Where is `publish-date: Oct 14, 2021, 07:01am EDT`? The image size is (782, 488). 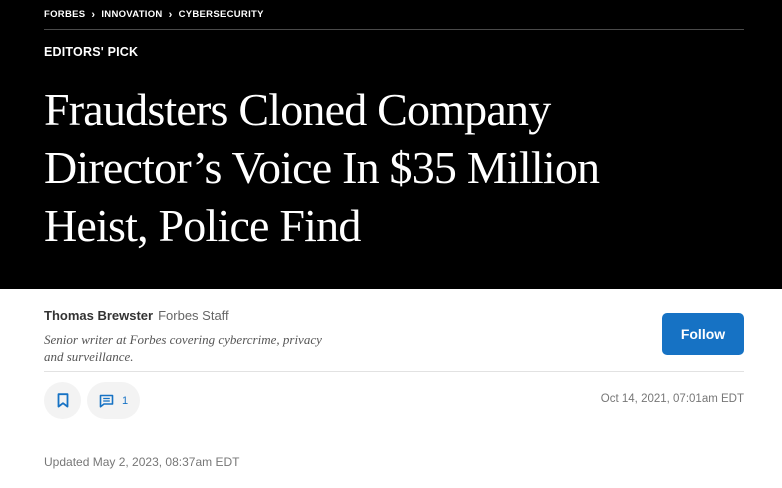 publish-date: Oct 14, 2021, 07:01am EDT is located at coordinates (672, 399).